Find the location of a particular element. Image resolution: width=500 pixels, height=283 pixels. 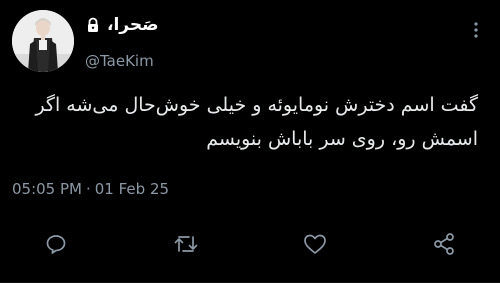

author-display-name: صَحرا، is located at coordinates (133, 25).